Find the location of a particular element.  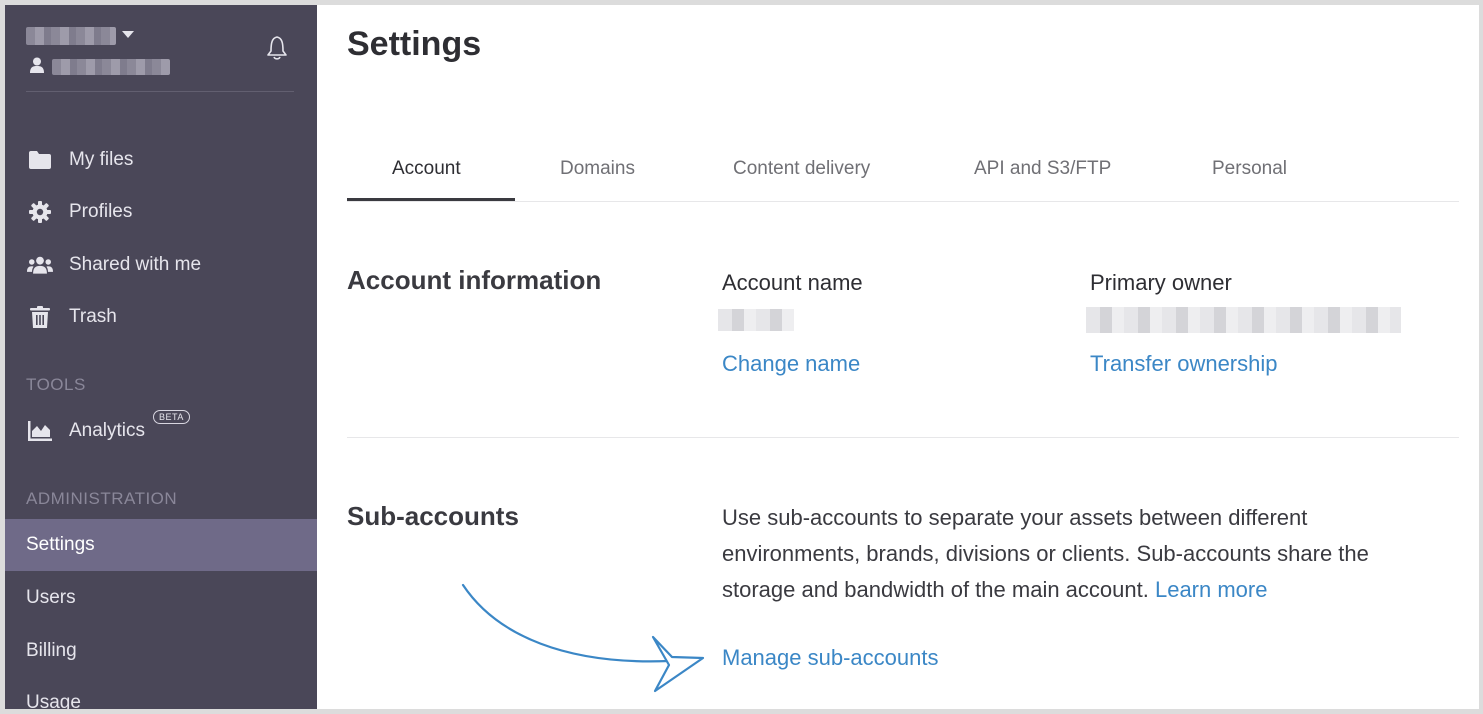

sidebar-item-settings: Settings is located at coordinates (161, 545).